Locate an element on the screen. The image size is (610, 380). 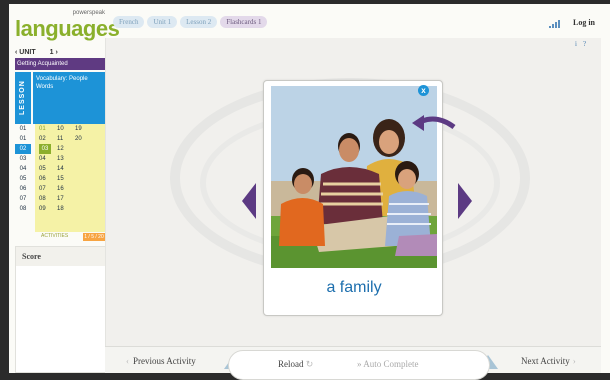
activity-row: 05 14 is located at coordinates (70, 169).